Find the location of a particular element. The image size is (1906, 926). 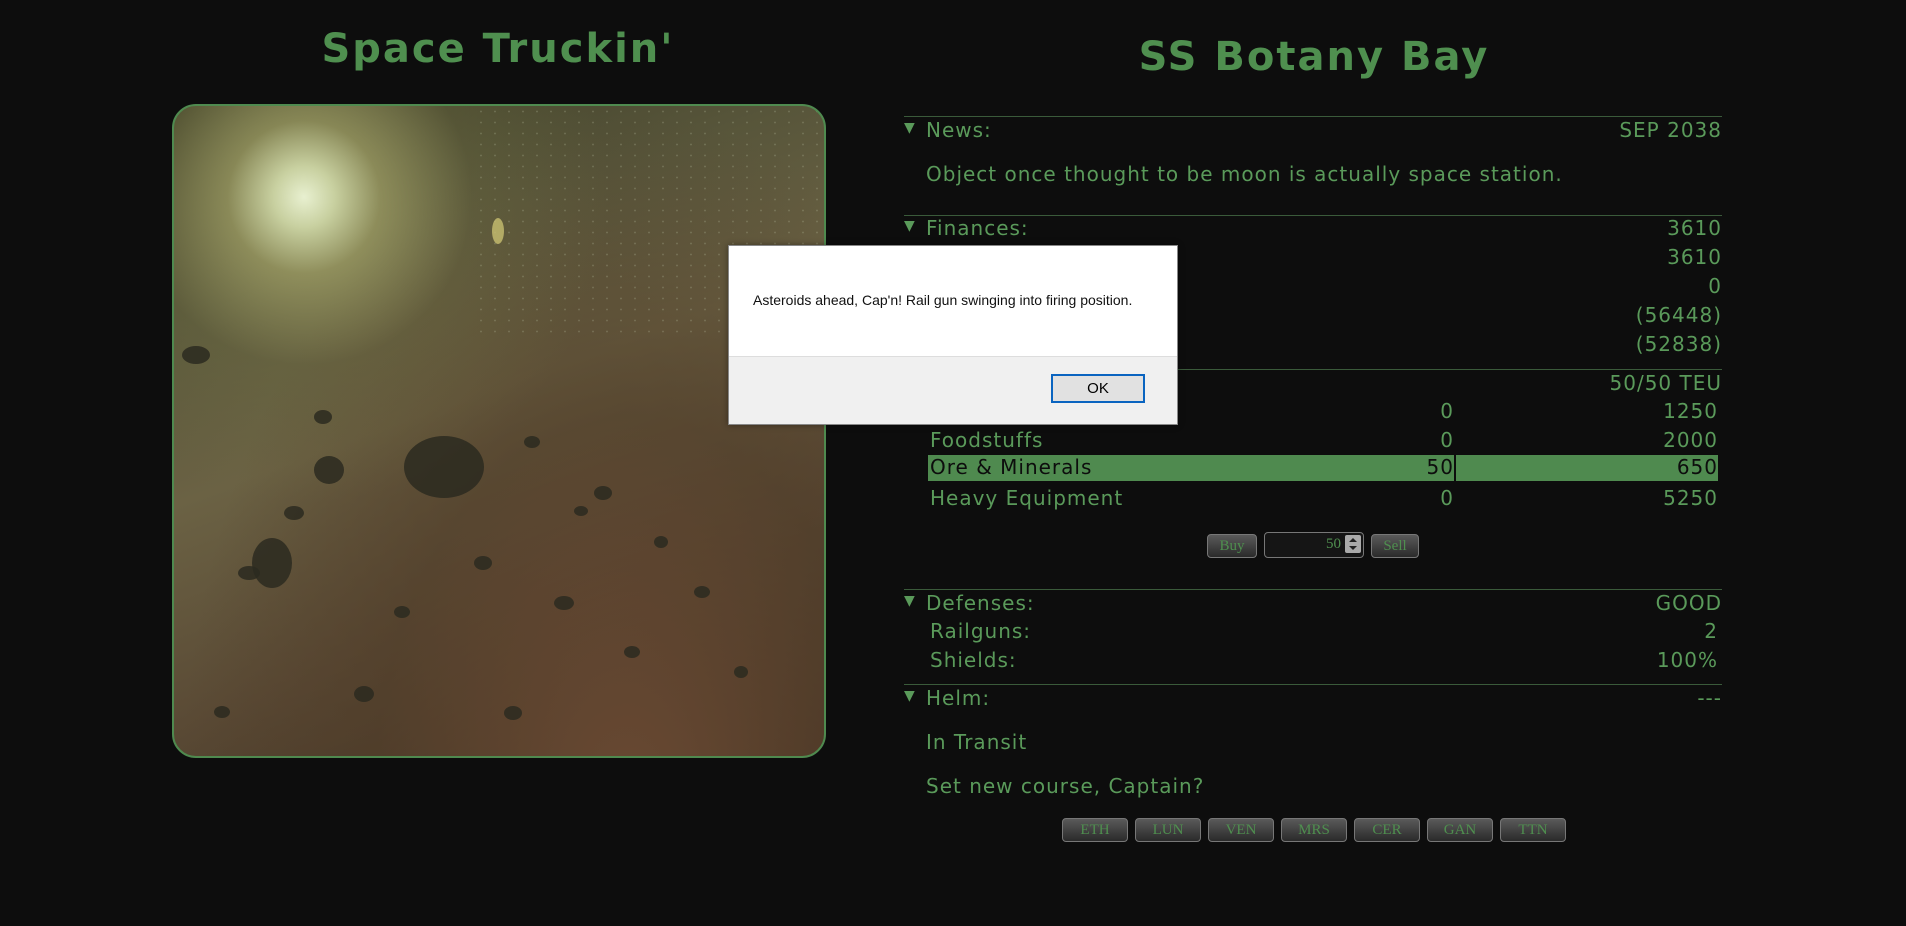

destination-button-cer: CER is located at coordinates (1387, 830).